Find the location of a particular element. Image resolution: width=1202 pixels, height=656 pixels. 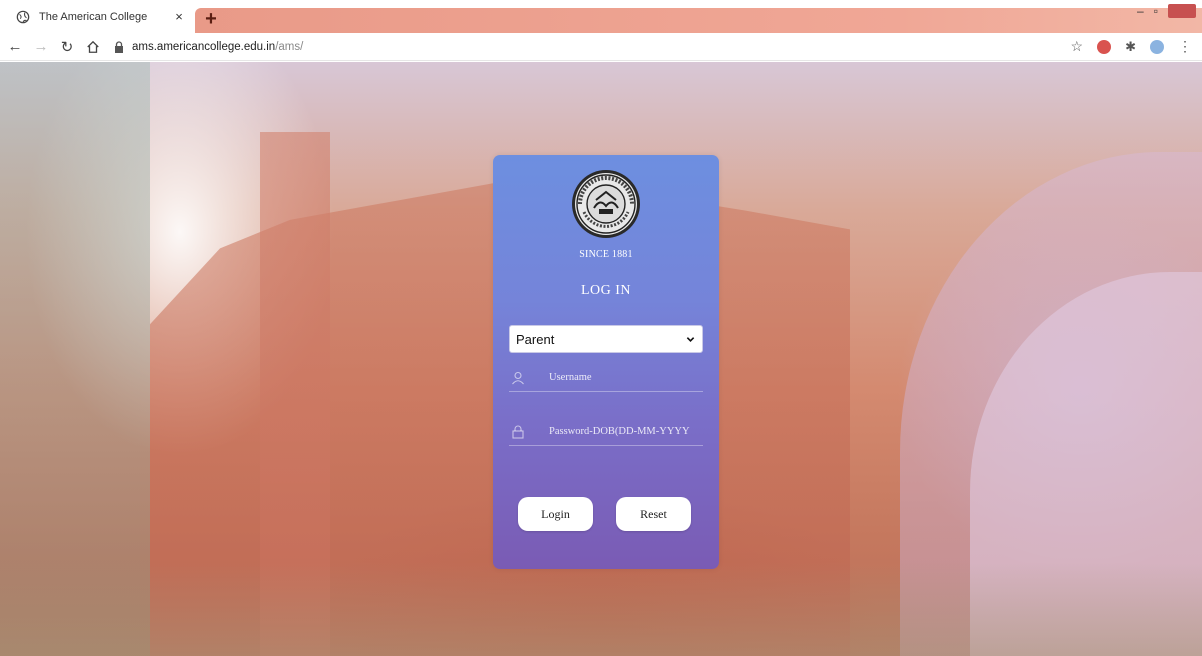

menu-icon: ⋮ is located at coordinates (1185, 46).